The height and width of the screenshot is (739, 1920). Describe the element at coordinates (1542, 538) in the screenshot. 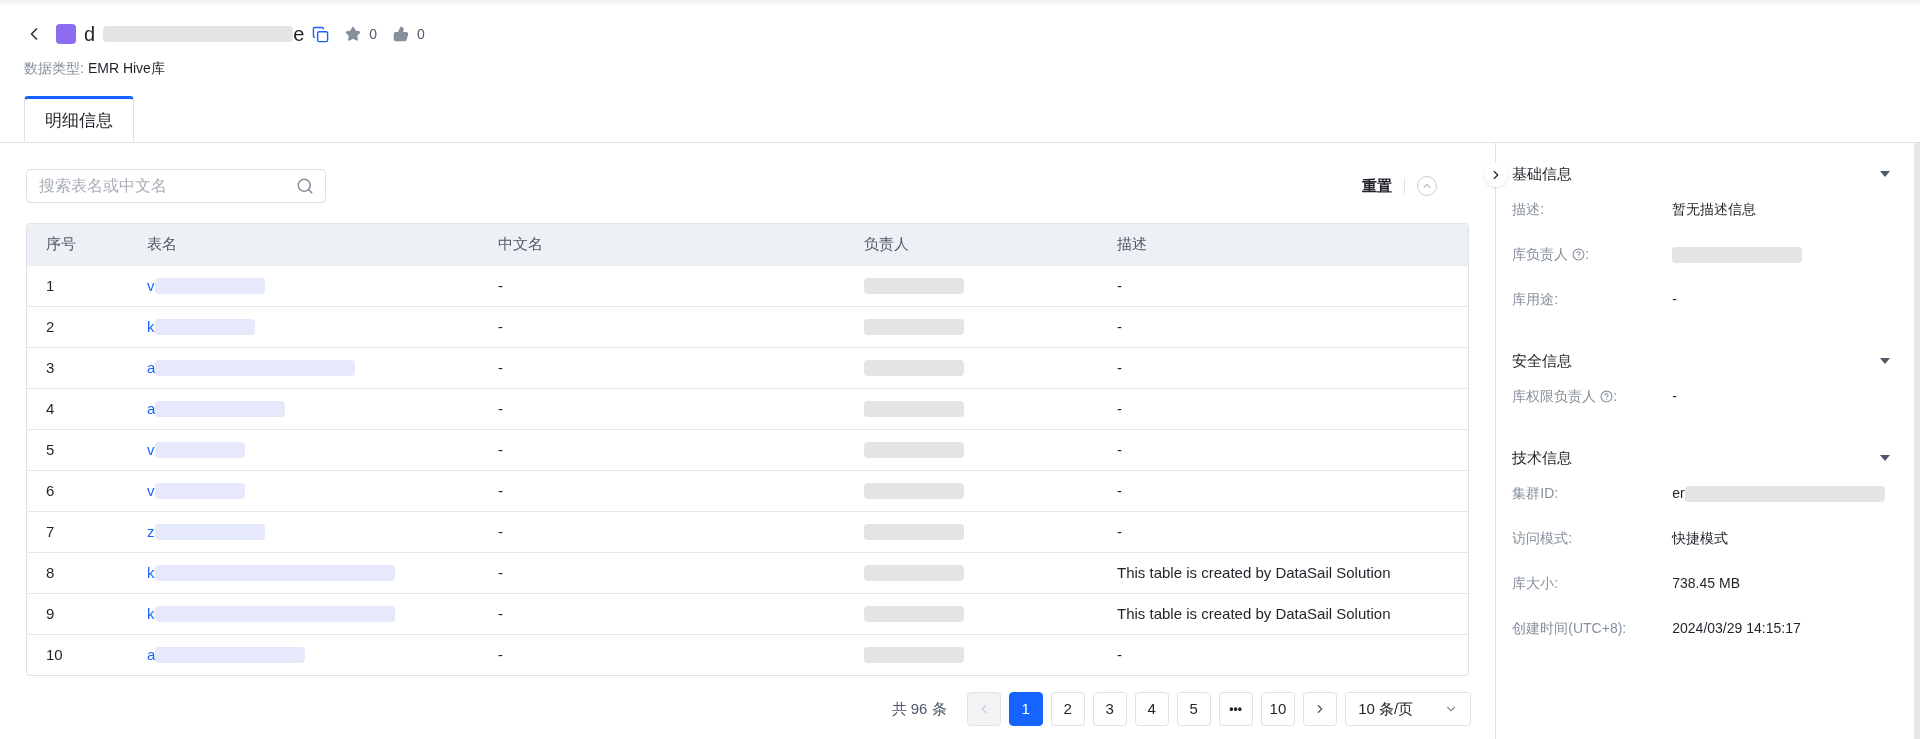

I see `field-label: 访问模式:` at that location.